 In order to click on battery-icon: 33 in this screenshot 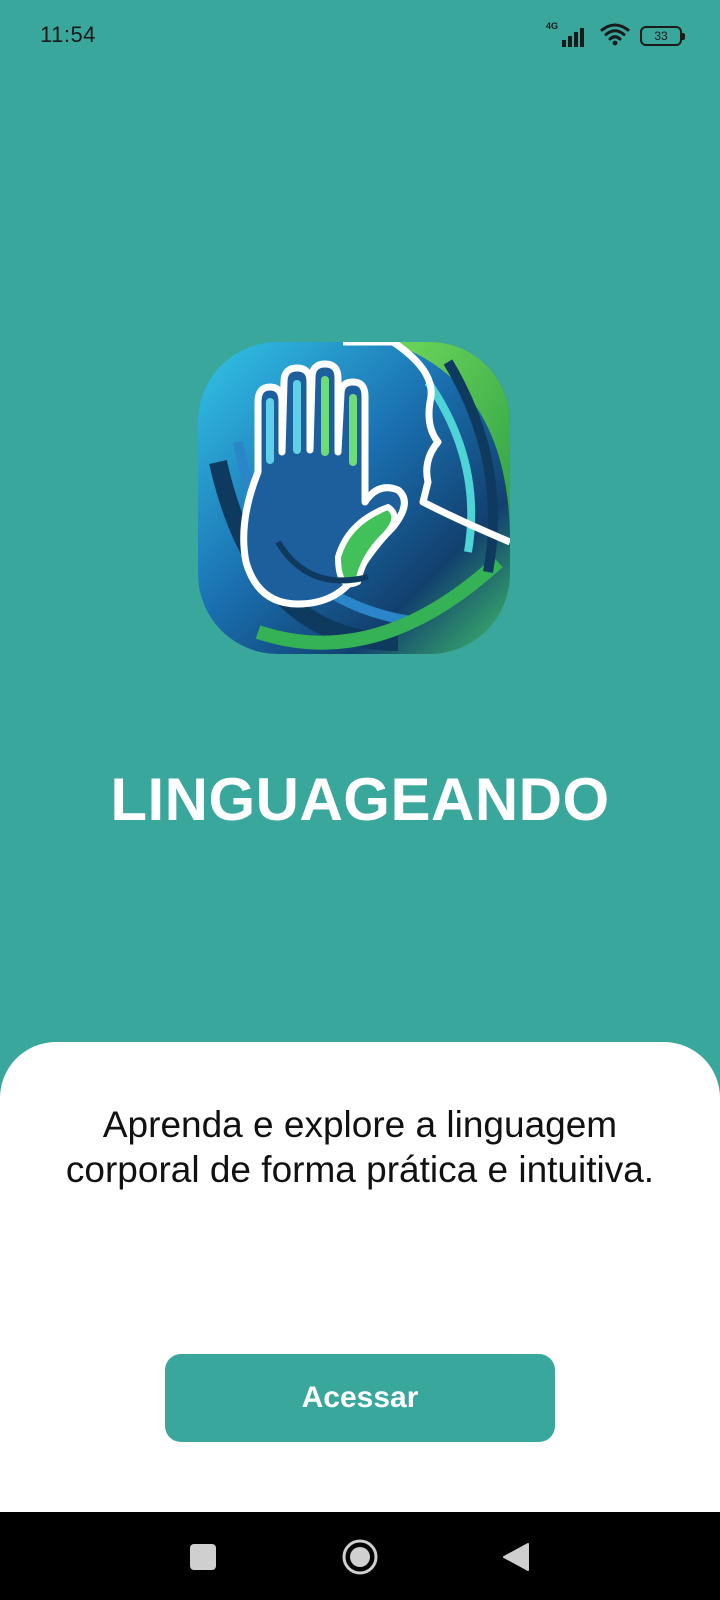, I will do `click(662, 36)`.